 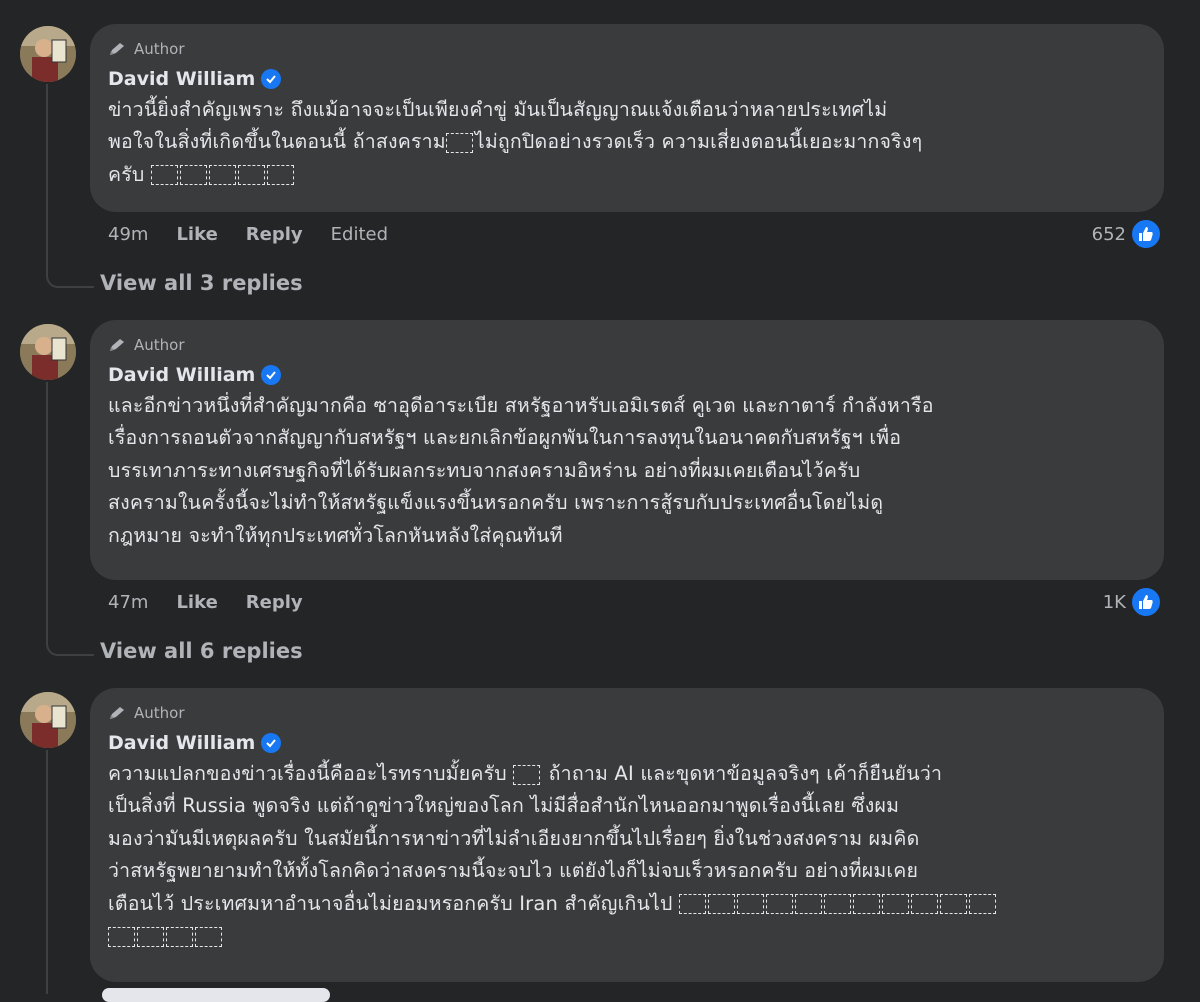 What do you see at coordinates (216, 995) in the screenshot?
I see `action-pill` at bounding box center [216, 995].